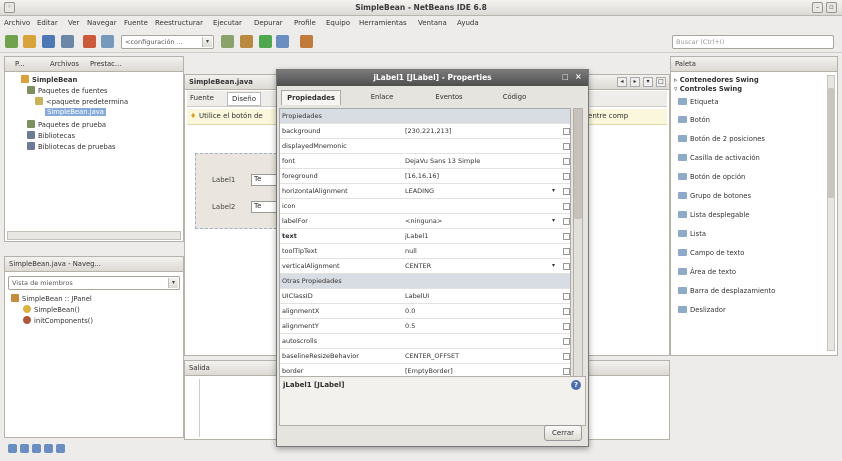 The height and width of the screenshot is (461, 842). What do you see at coordinates (661, 82) in the screenshot?
I see `maximize-editor-icon: □` at bounding box center [661, 82].